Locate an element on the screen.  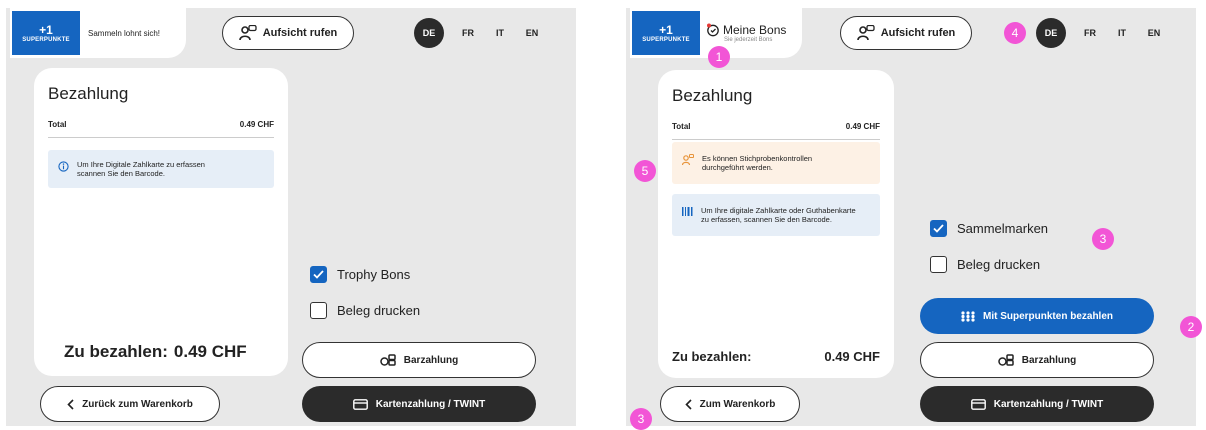
annotation-marker-2: 2 is located at coordinates (1191, 327).